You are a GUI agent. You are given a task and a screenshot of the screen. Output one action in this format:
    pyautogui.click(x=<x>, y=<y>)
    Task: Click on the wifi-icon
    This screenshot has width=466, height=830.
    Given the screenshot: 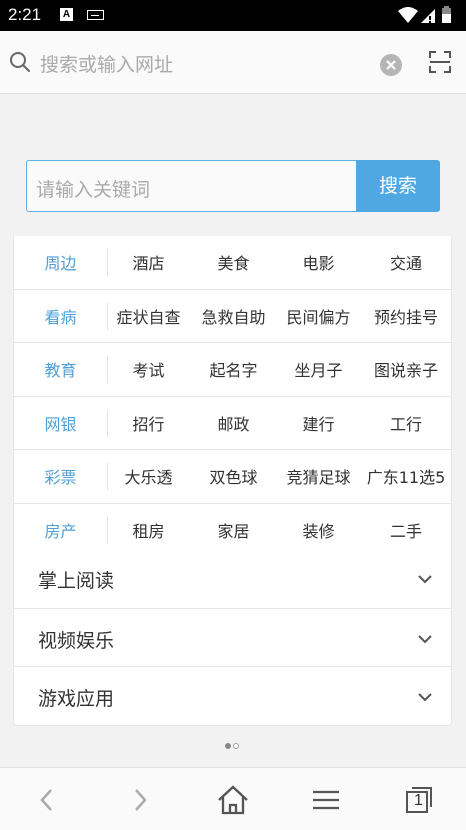 What is the action you would take?
    pyautogui.click(x=408, y=15)
    